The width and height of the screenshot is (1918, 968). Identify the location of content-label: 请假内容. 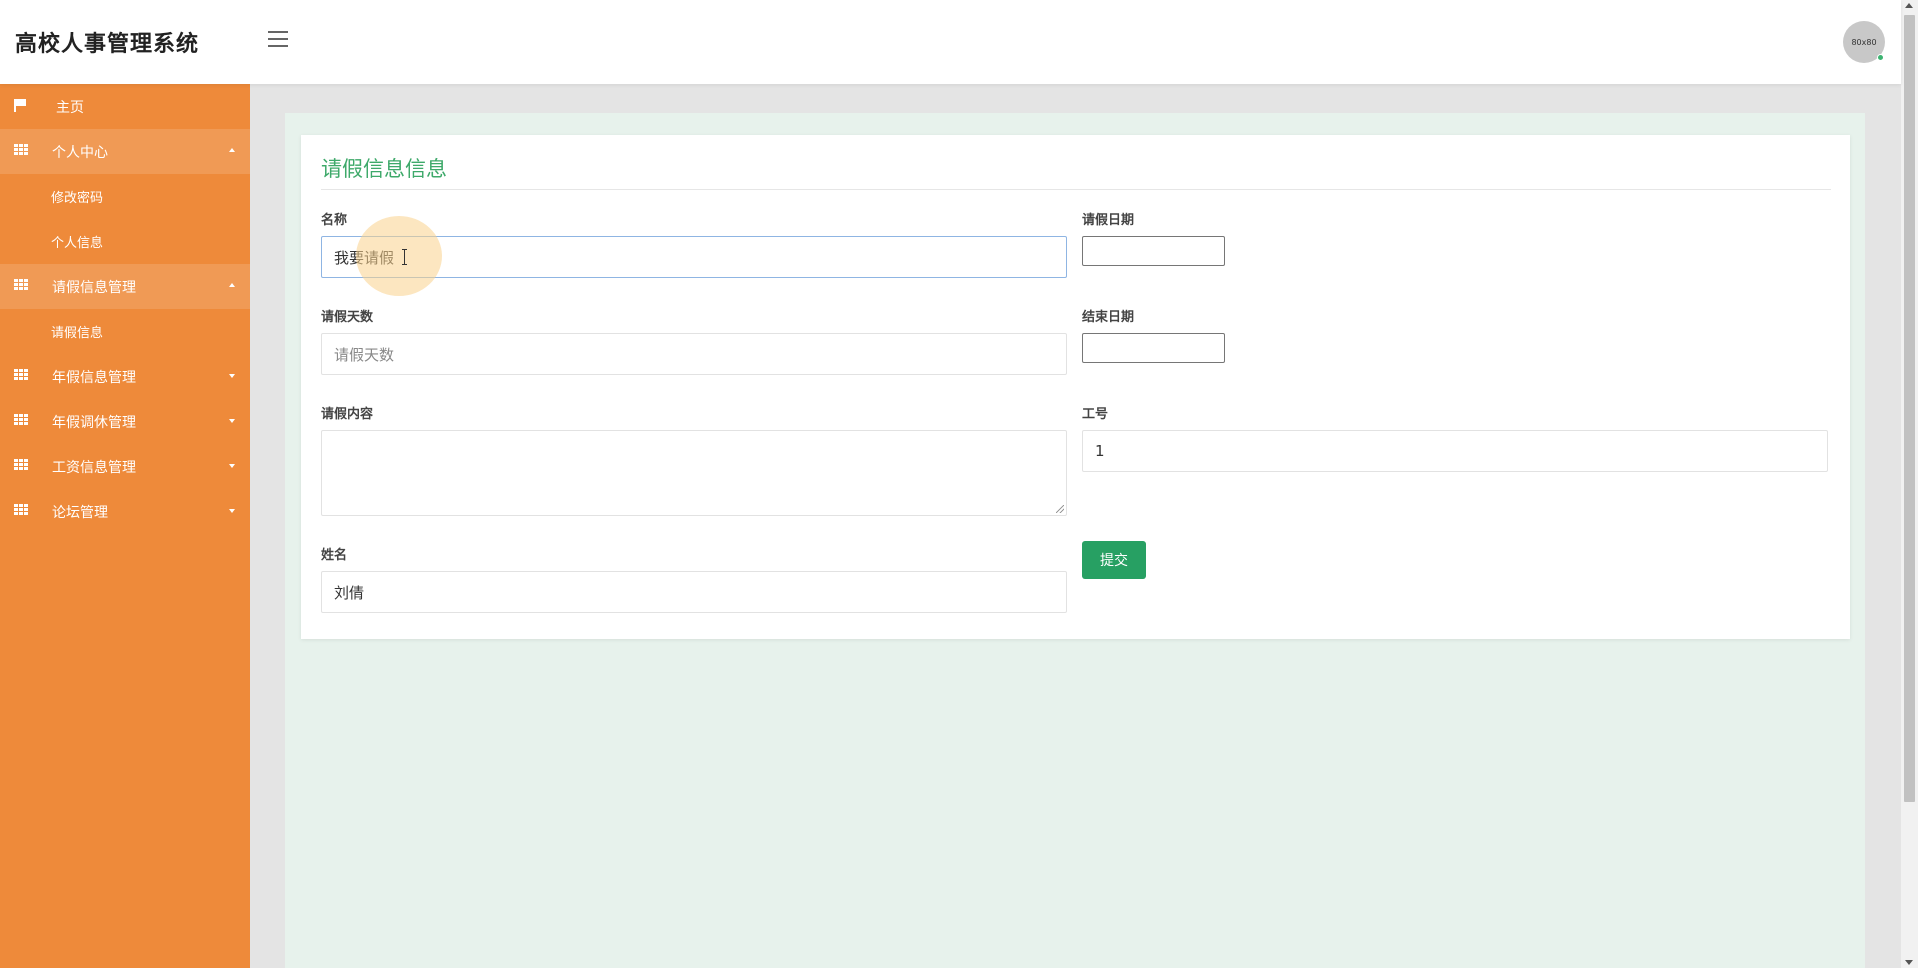
(347, 414).